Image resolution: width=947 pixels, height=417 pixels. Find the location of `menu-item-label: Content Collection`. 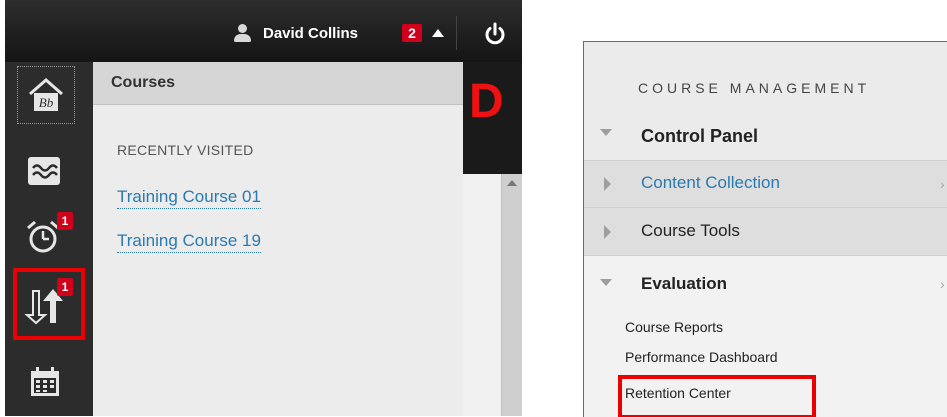

menu-item-label: Content Collection is located at coordinates (710, 183).